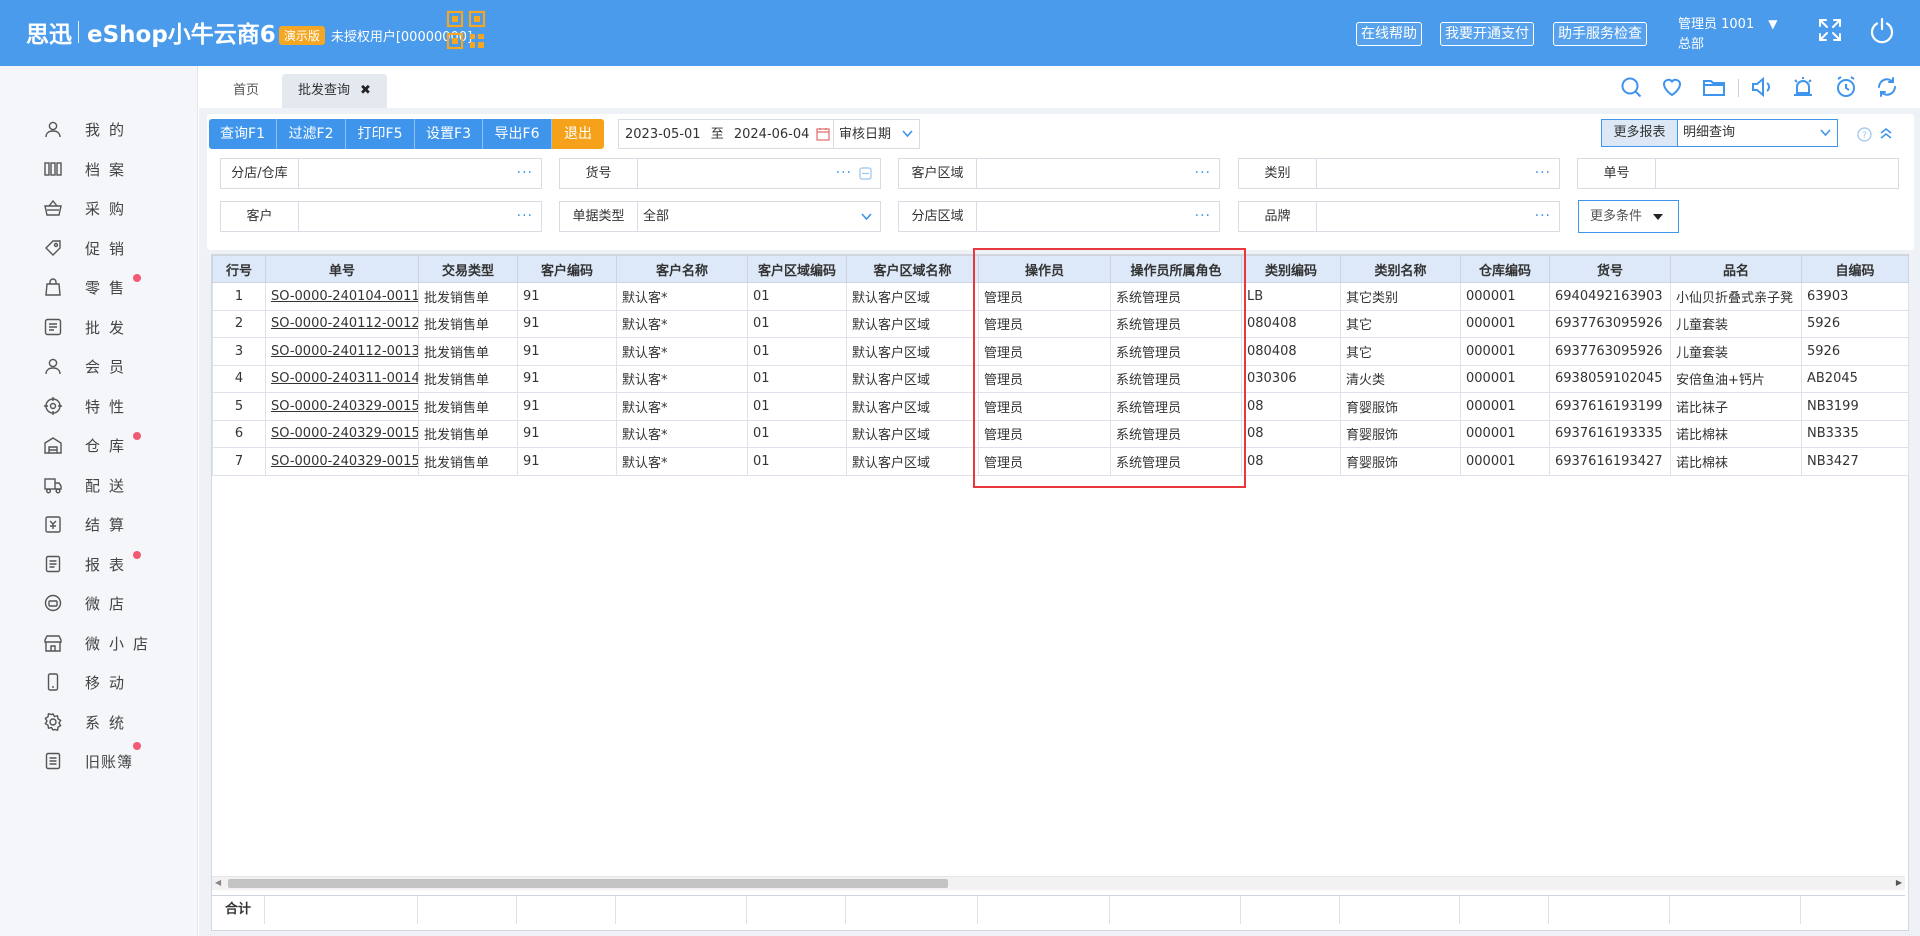 The image size is (1920, 936). What do you see at coordinates (99, 129) in the screenshot?
I see `sidebar-item-mine: 我的` at bounding box center [99, 129].